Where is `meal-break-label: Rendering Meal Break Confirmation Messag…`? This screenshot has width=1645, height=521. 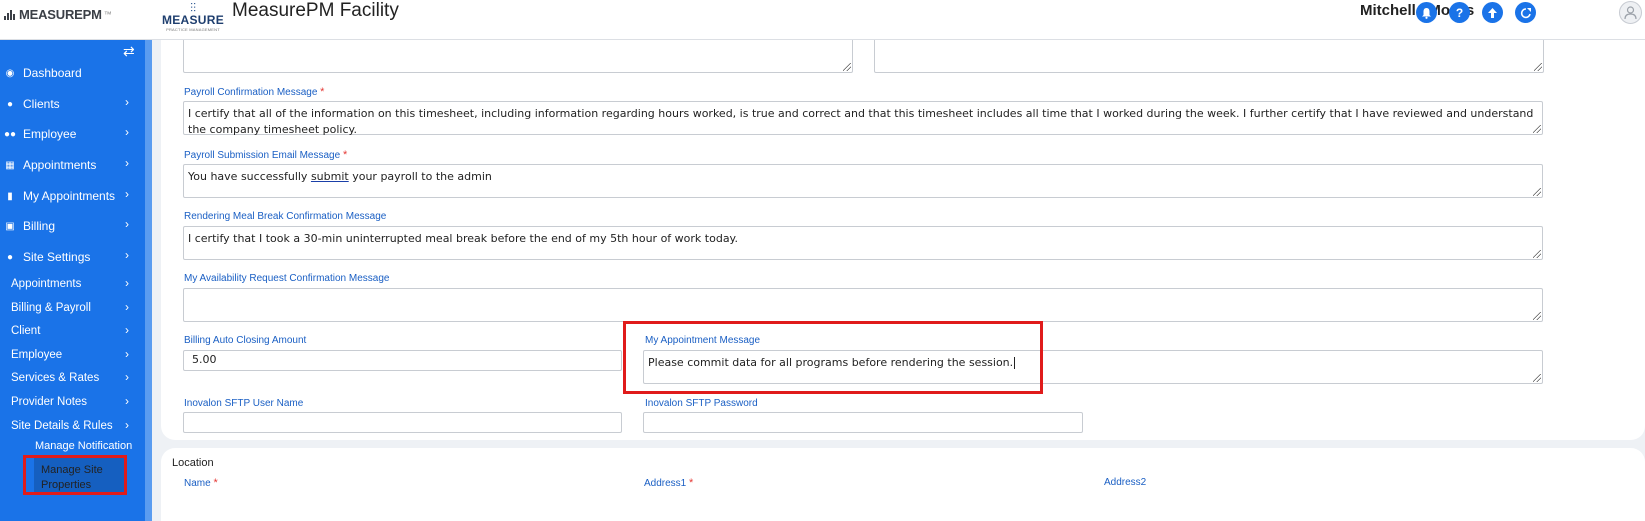 meal-break-label: Rendering Meal Break Confirmation Messag… is located at coordinates (285, 216).